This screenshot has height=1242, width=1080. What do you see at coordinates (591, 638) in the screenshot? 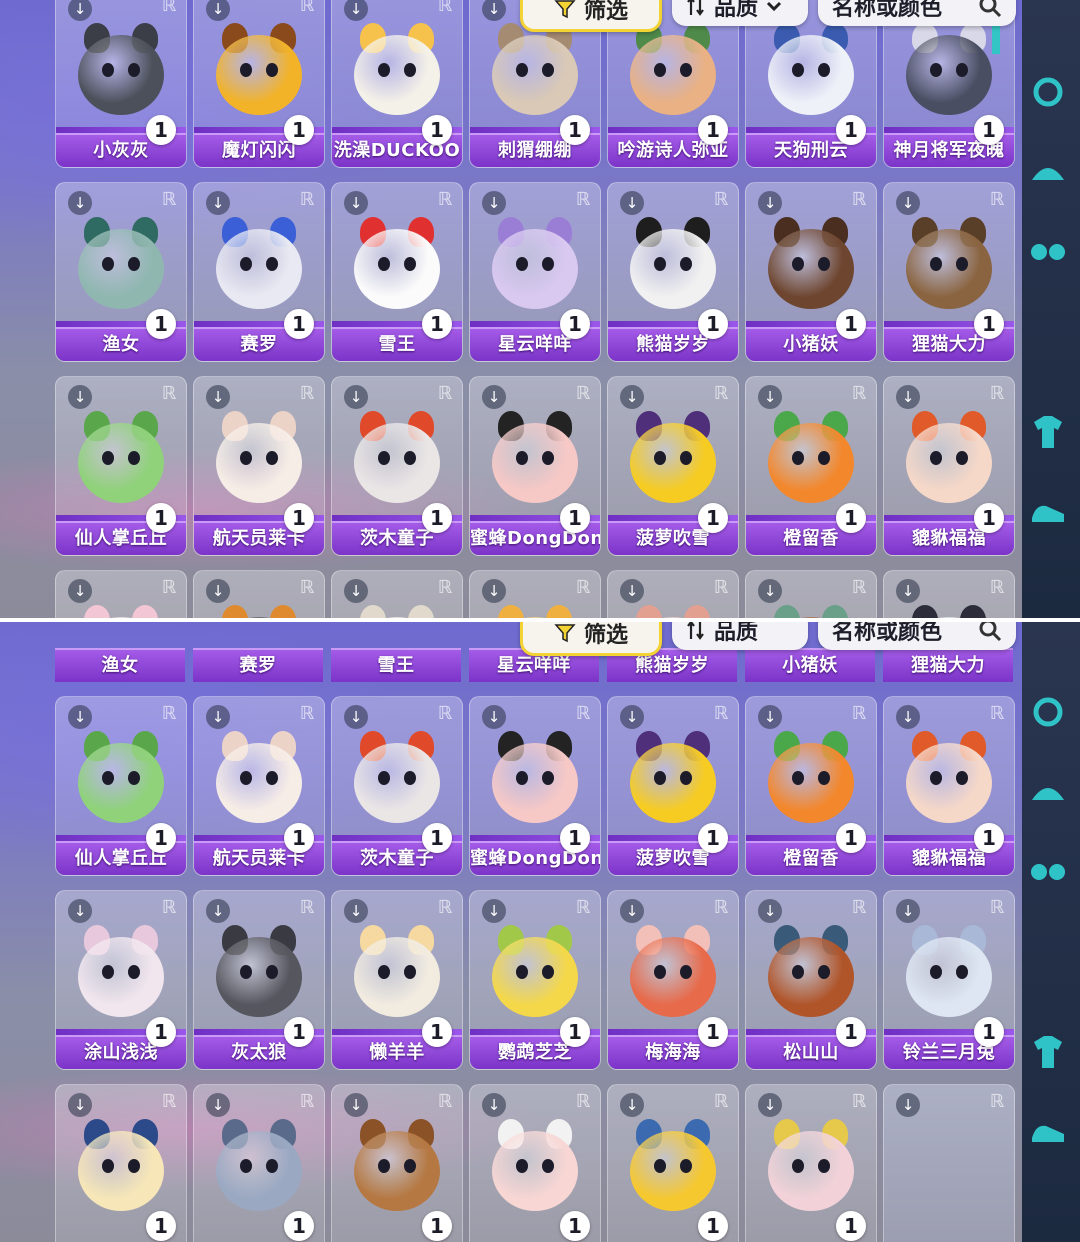
I see `filter-button: 筛选` at bounding box center [591, 638].